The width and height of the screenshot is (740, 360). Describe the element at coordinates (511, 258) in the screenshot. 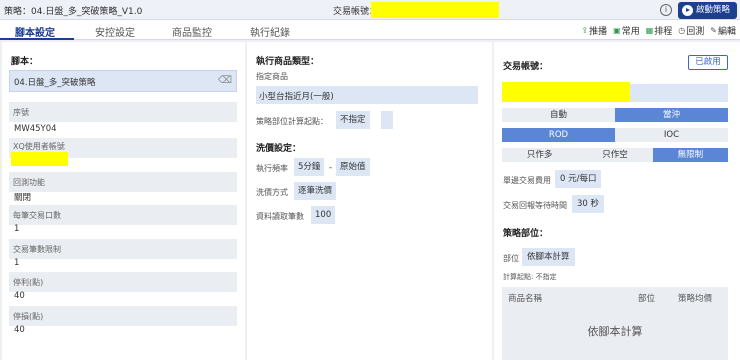

I see `position-label: 部位` at that location.